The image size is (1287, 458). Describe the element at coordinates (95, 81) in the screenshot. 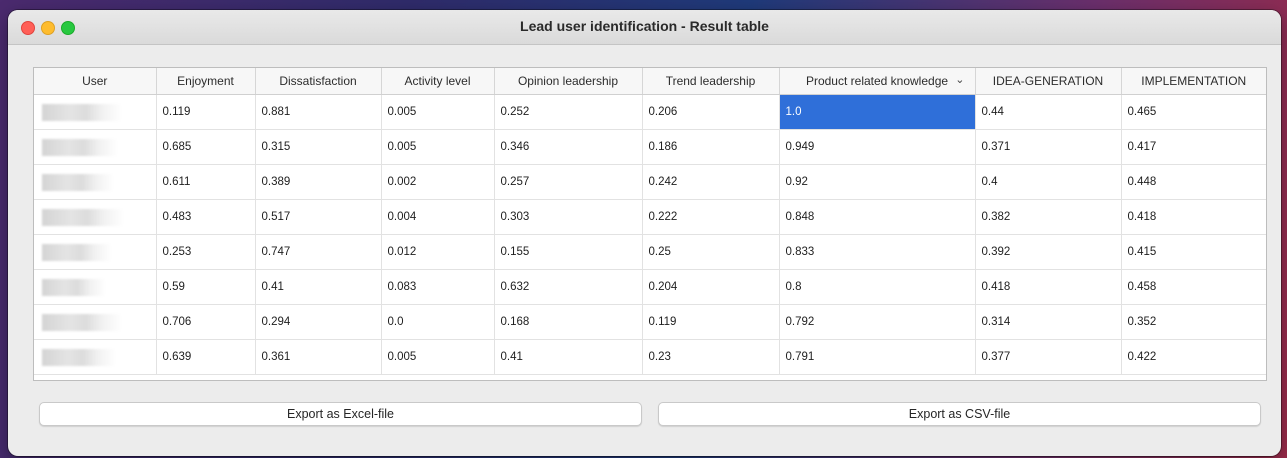

I see `column-header-user: User` at that location.